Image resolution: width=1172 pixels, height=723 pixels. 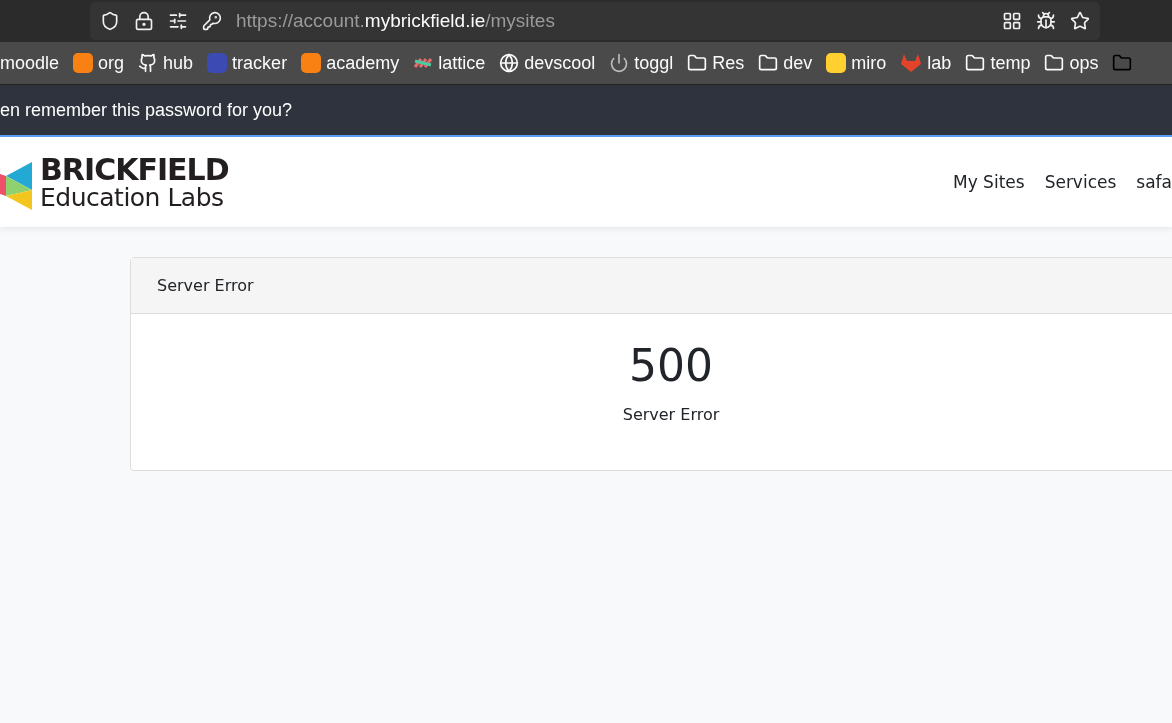 I want to click on bookmark-link: temp, so click(x=998, y=63).